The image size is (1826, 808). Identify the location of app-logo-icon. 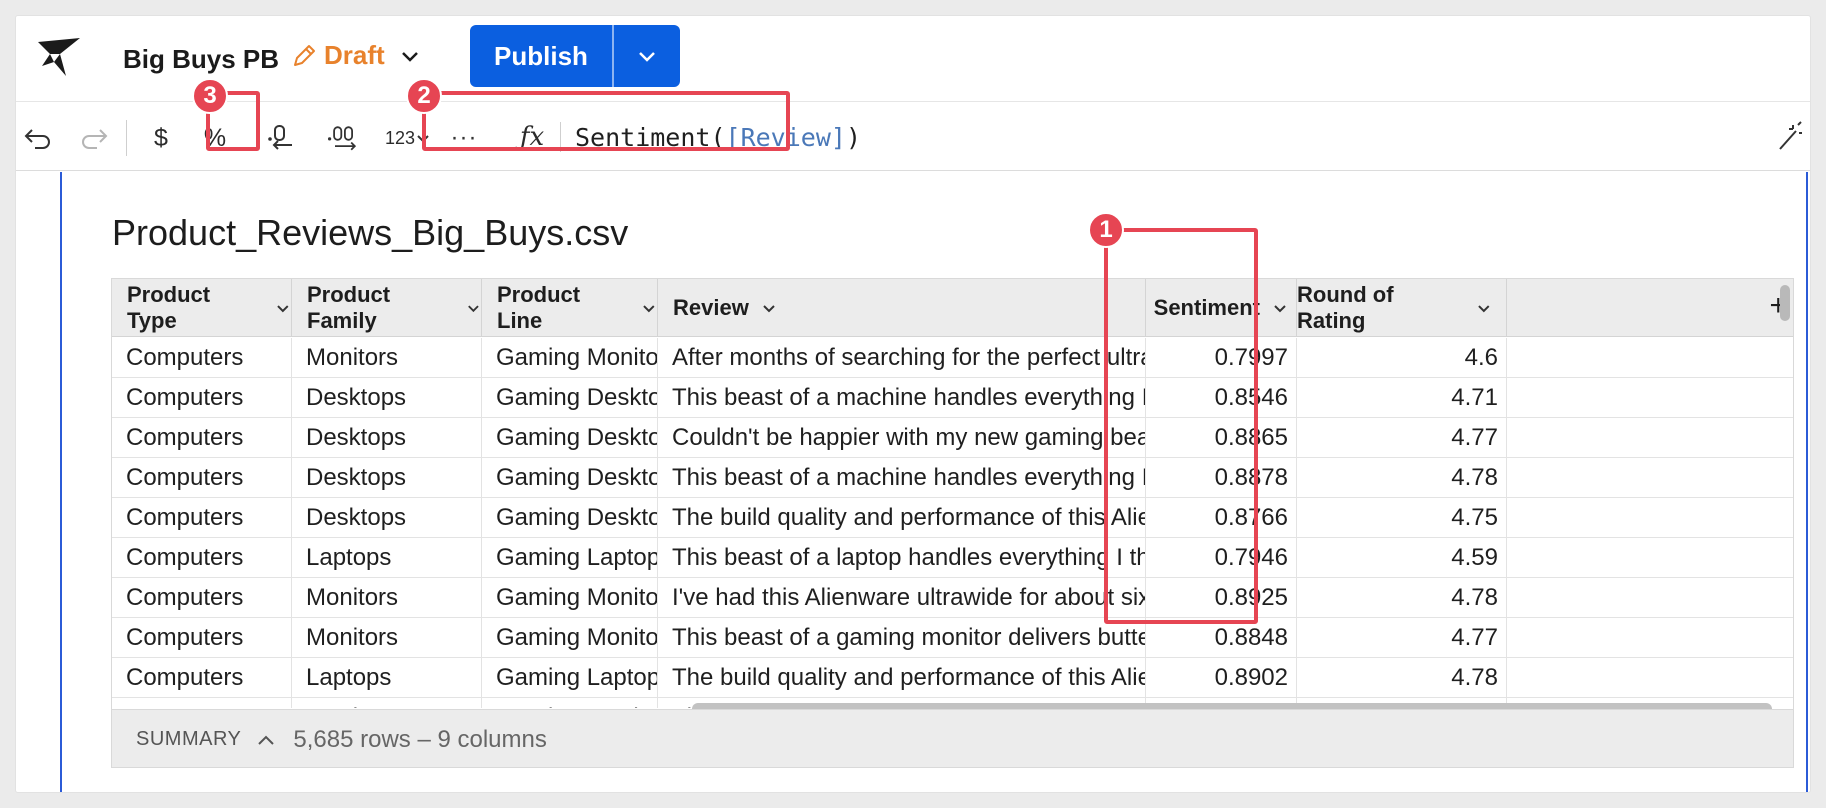
(59, 58).